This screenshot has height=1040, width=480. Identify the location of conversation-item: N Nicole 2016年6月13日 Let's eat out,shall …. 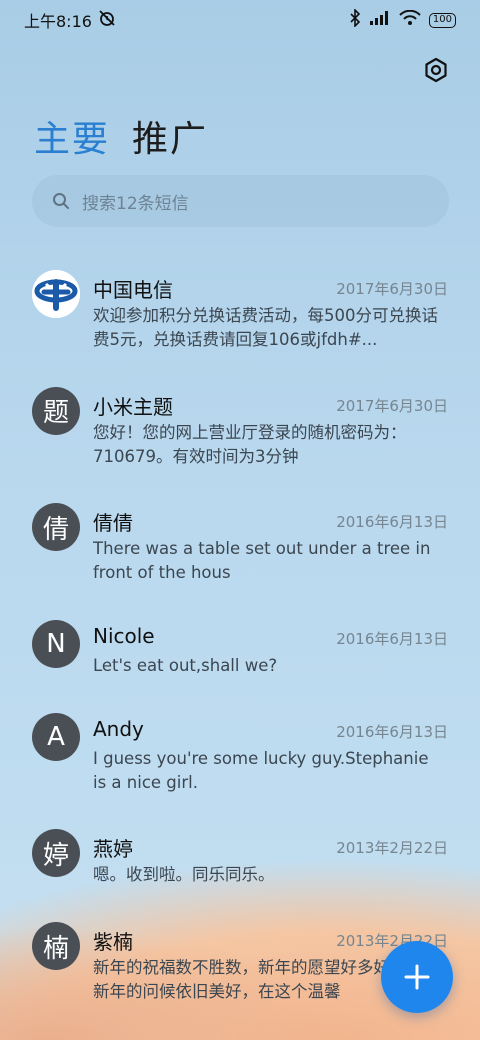
(240, 646).